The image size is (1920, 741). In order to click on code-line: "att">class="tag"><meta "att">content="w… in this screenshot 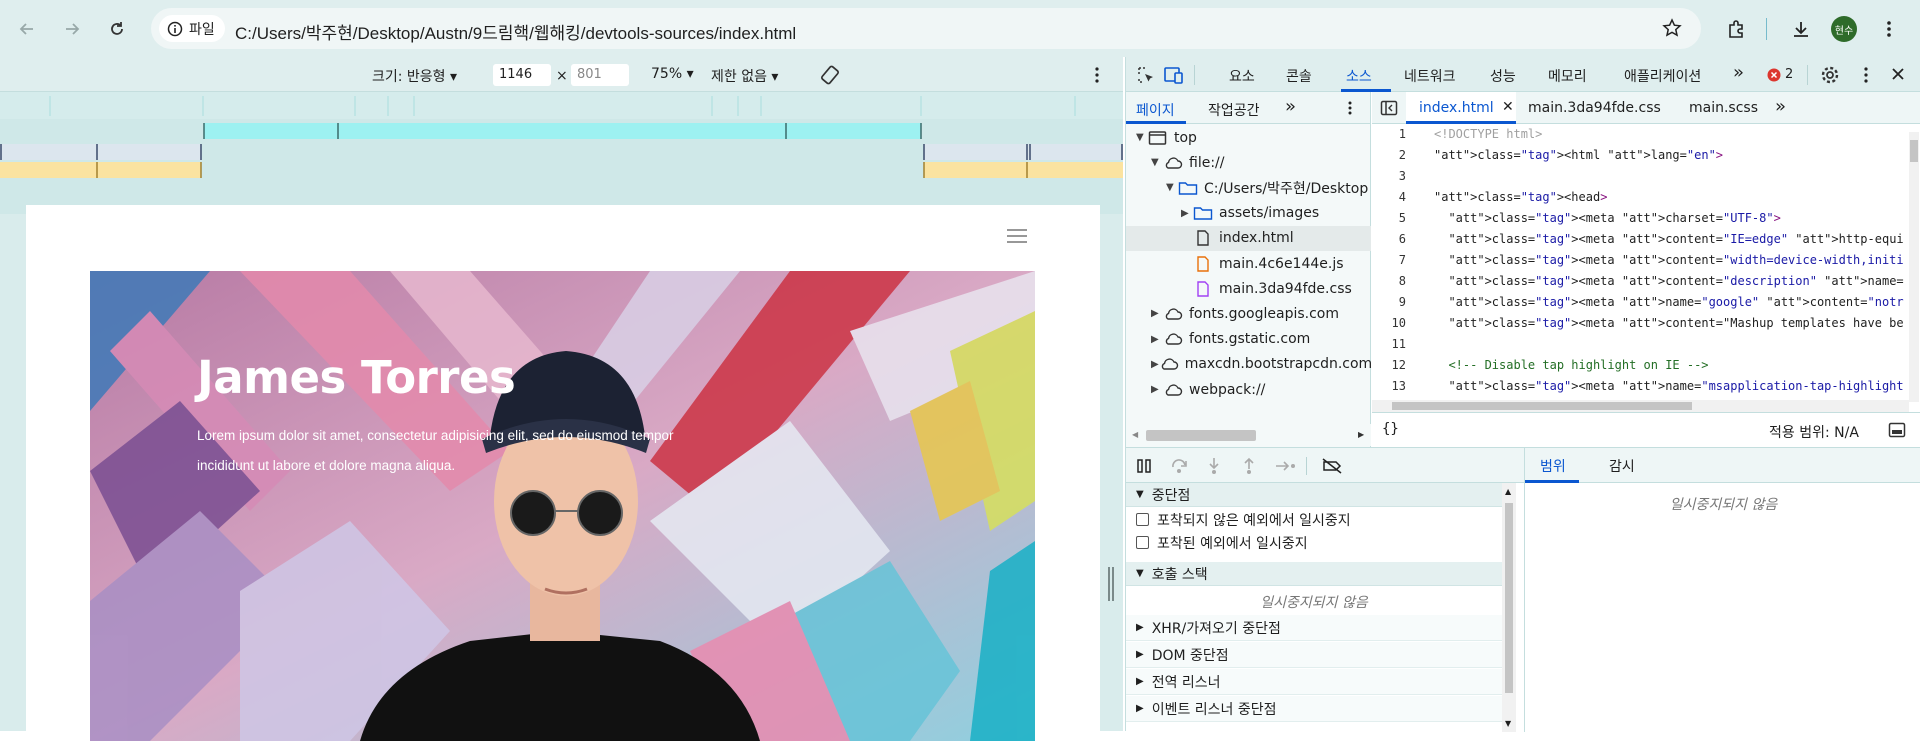, I will do `click(1669, 260)`.